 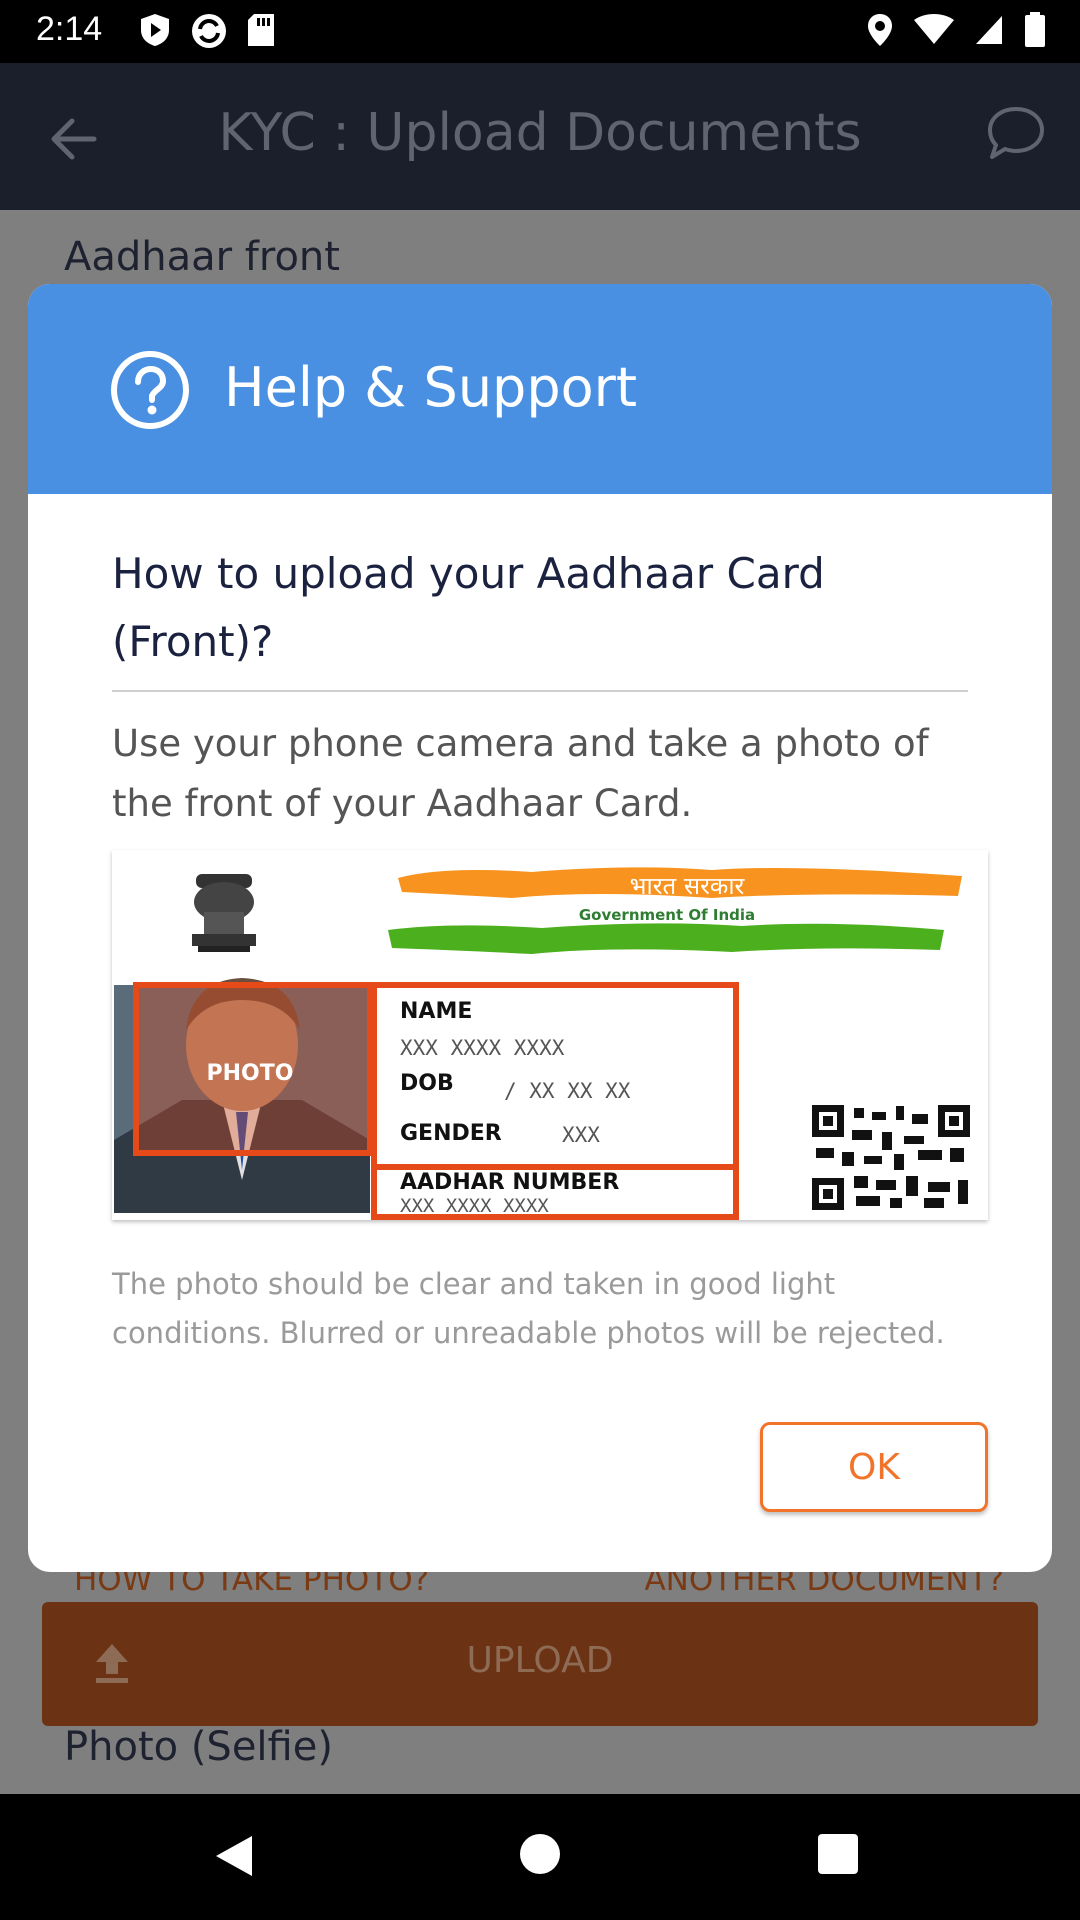 I want to click on dialog-header: Help & Support, so click(x=540, y=389).